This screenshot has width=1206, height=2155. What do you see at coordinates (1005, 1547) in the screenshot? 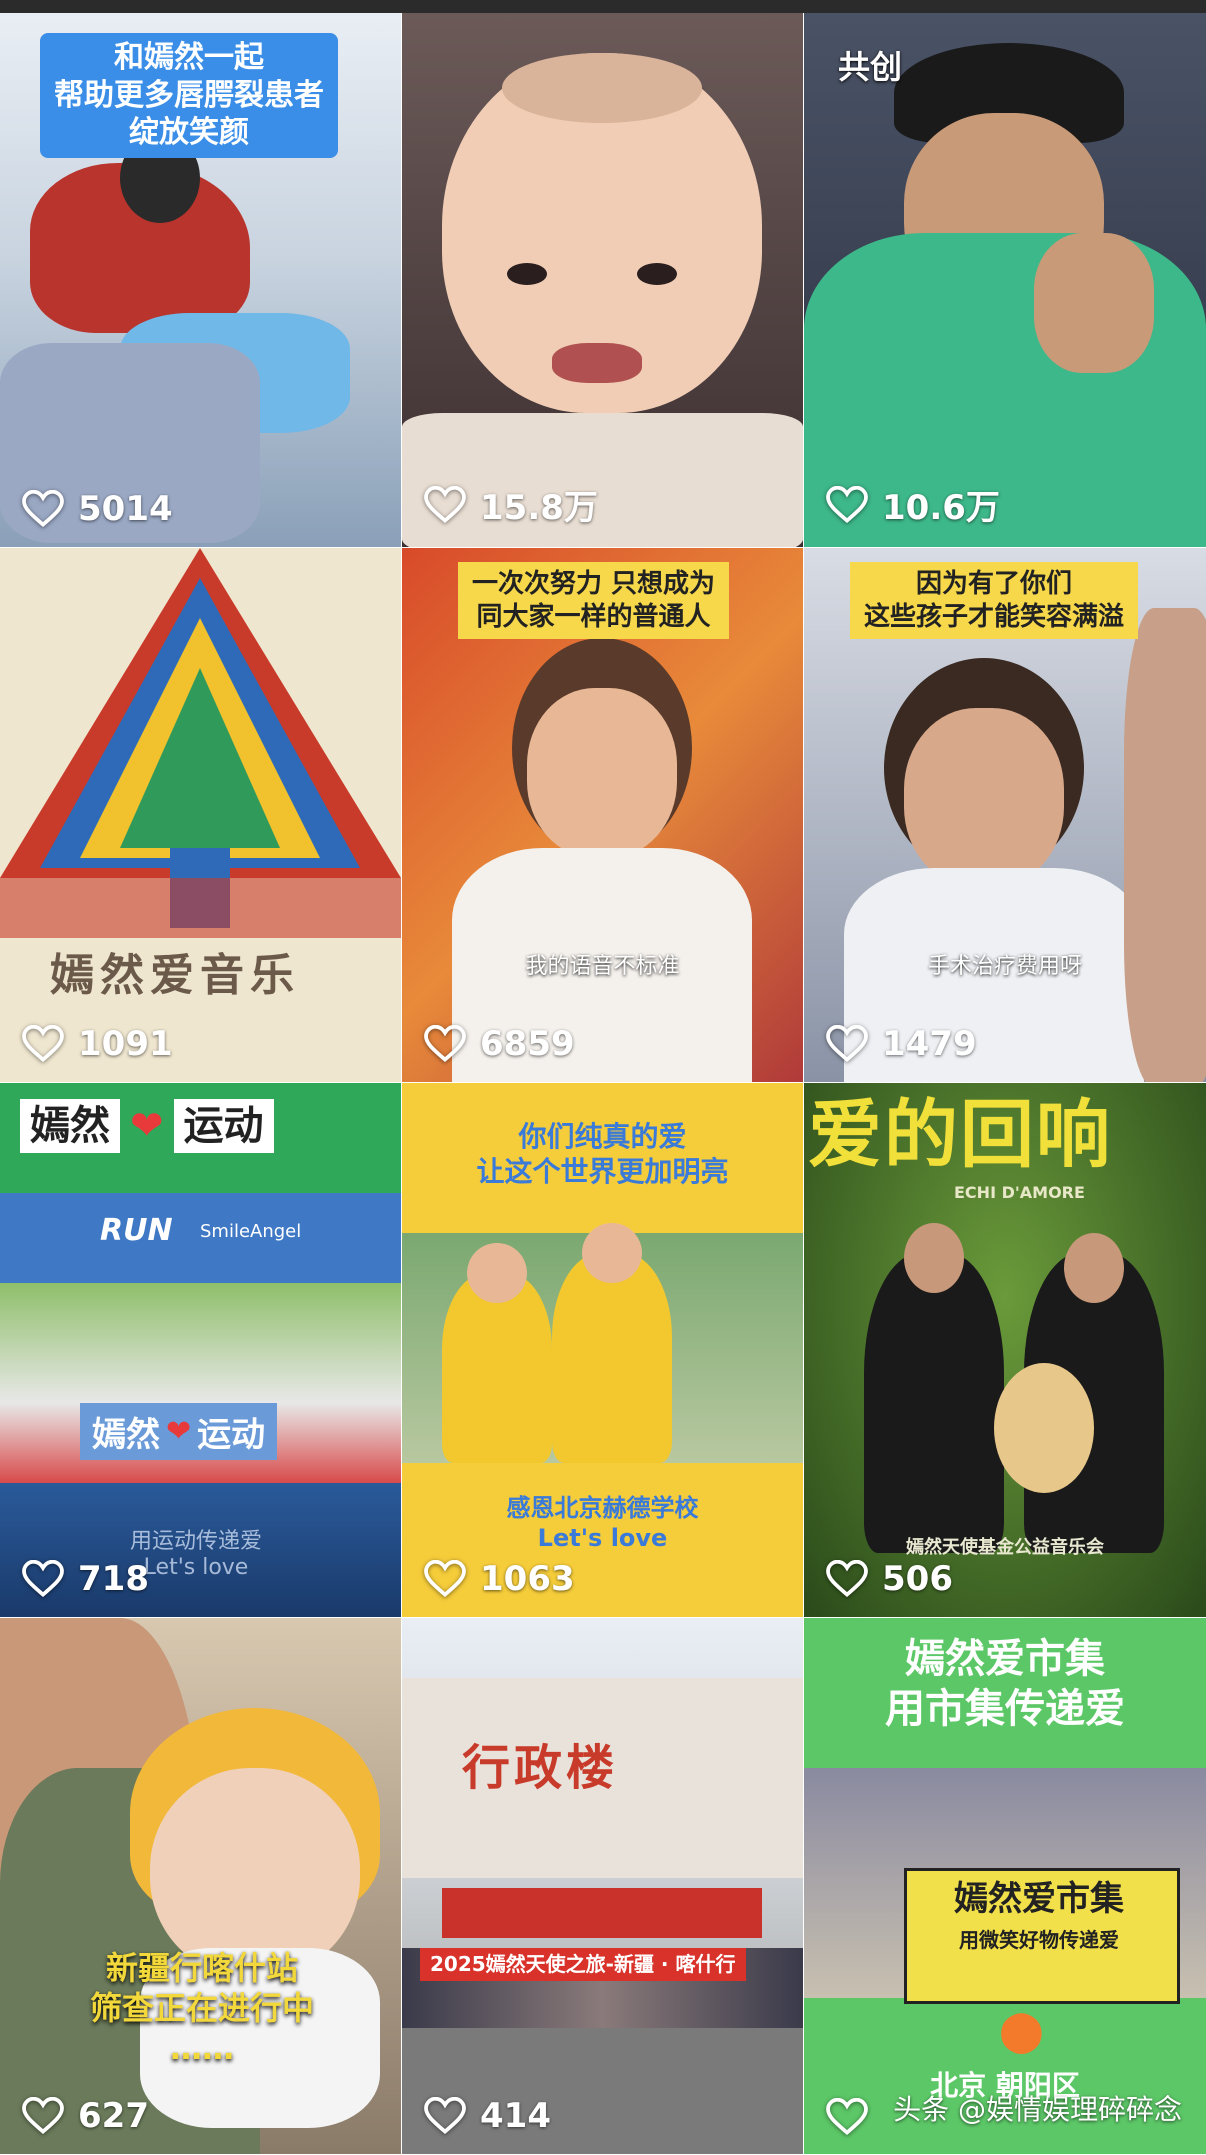
I see `tile-footer: 嫣然天使基金公益音乐会` at bounding box center [1005, 1547].